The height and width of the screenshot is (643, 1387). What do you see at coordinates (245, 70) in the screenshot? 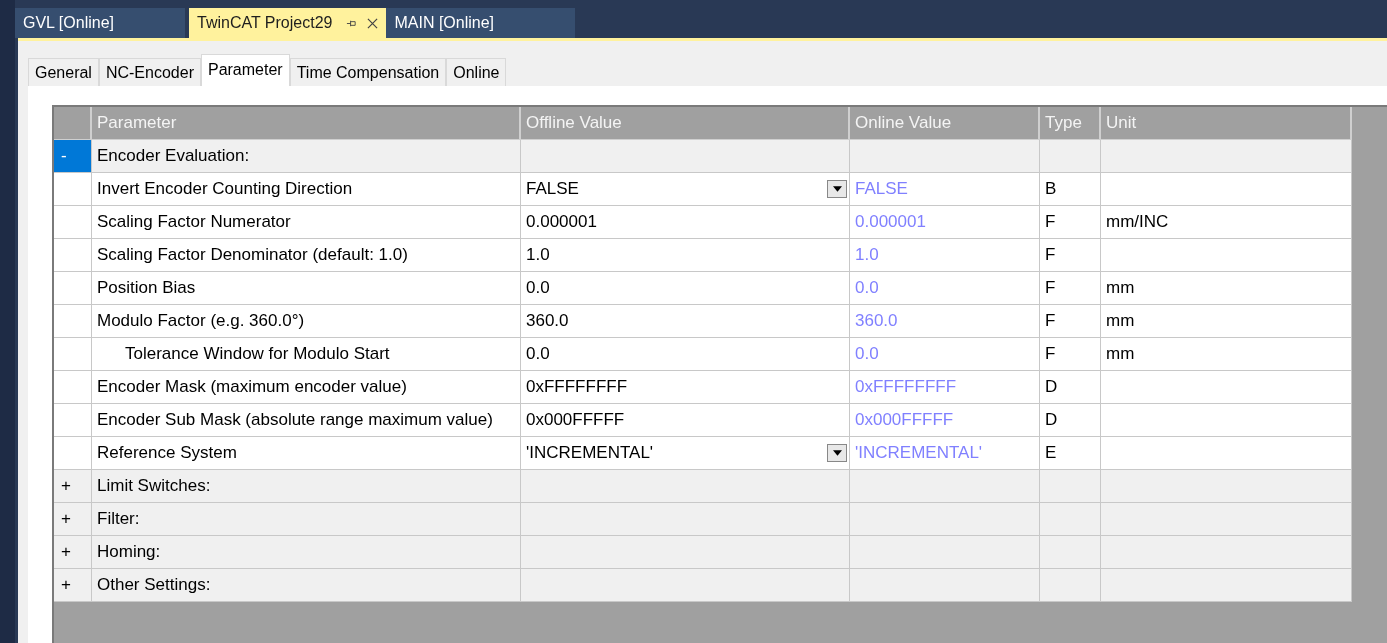
I see `tab: Parameter` at bounding box center [245, 70].